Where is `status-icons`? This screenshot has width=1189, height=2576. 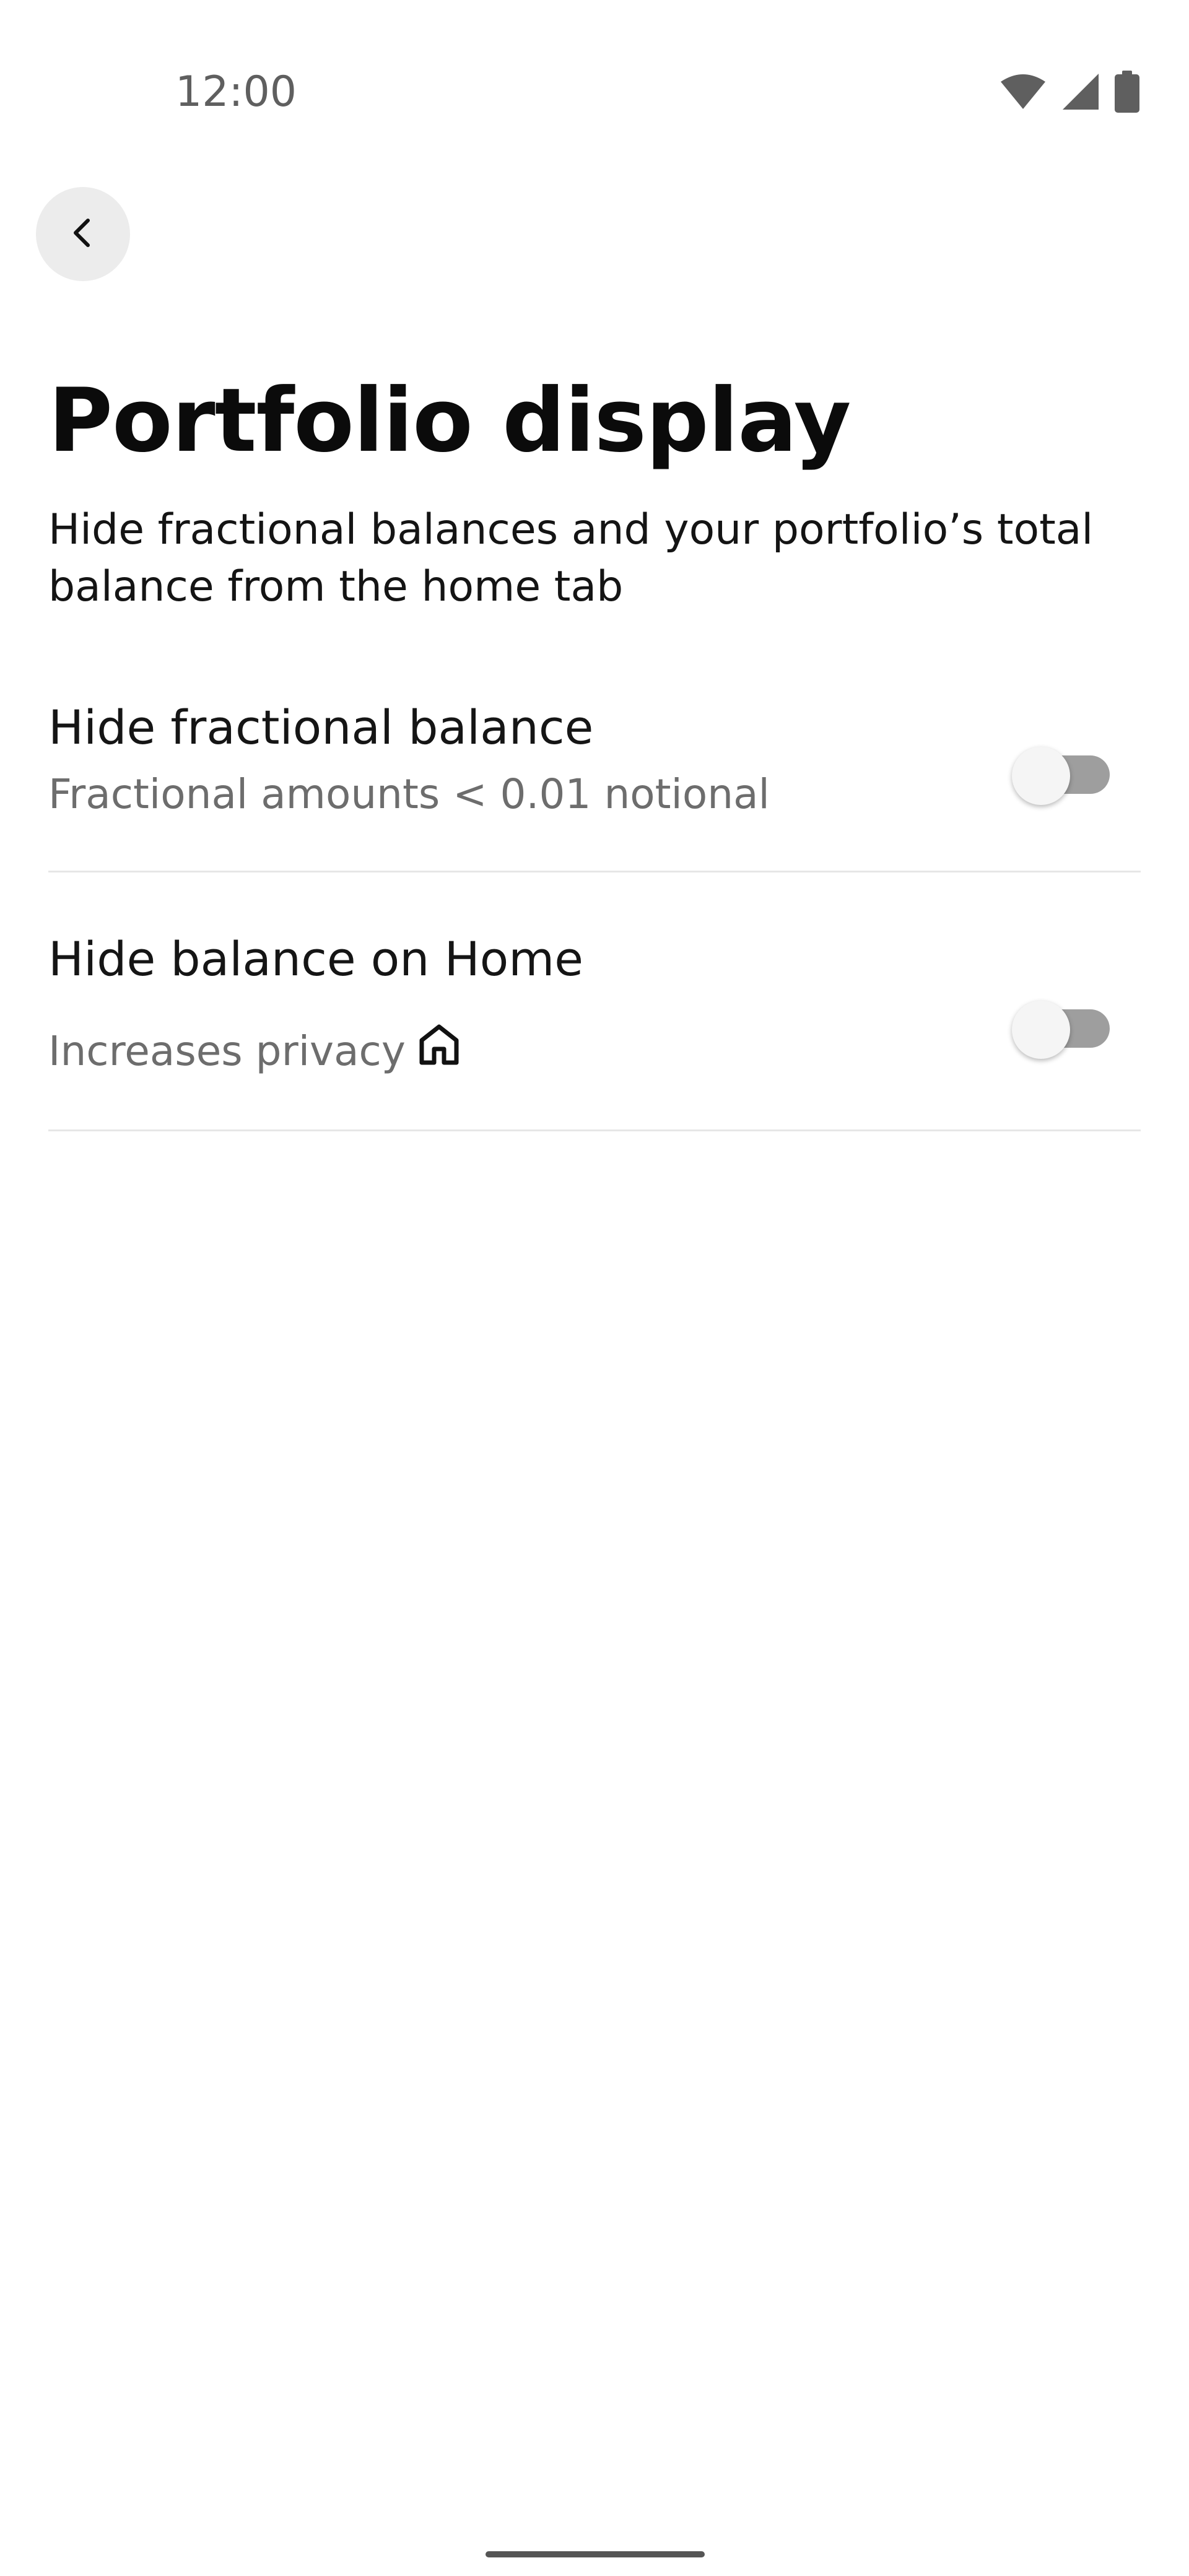
status-icons is located at coordinates (1069, 91).